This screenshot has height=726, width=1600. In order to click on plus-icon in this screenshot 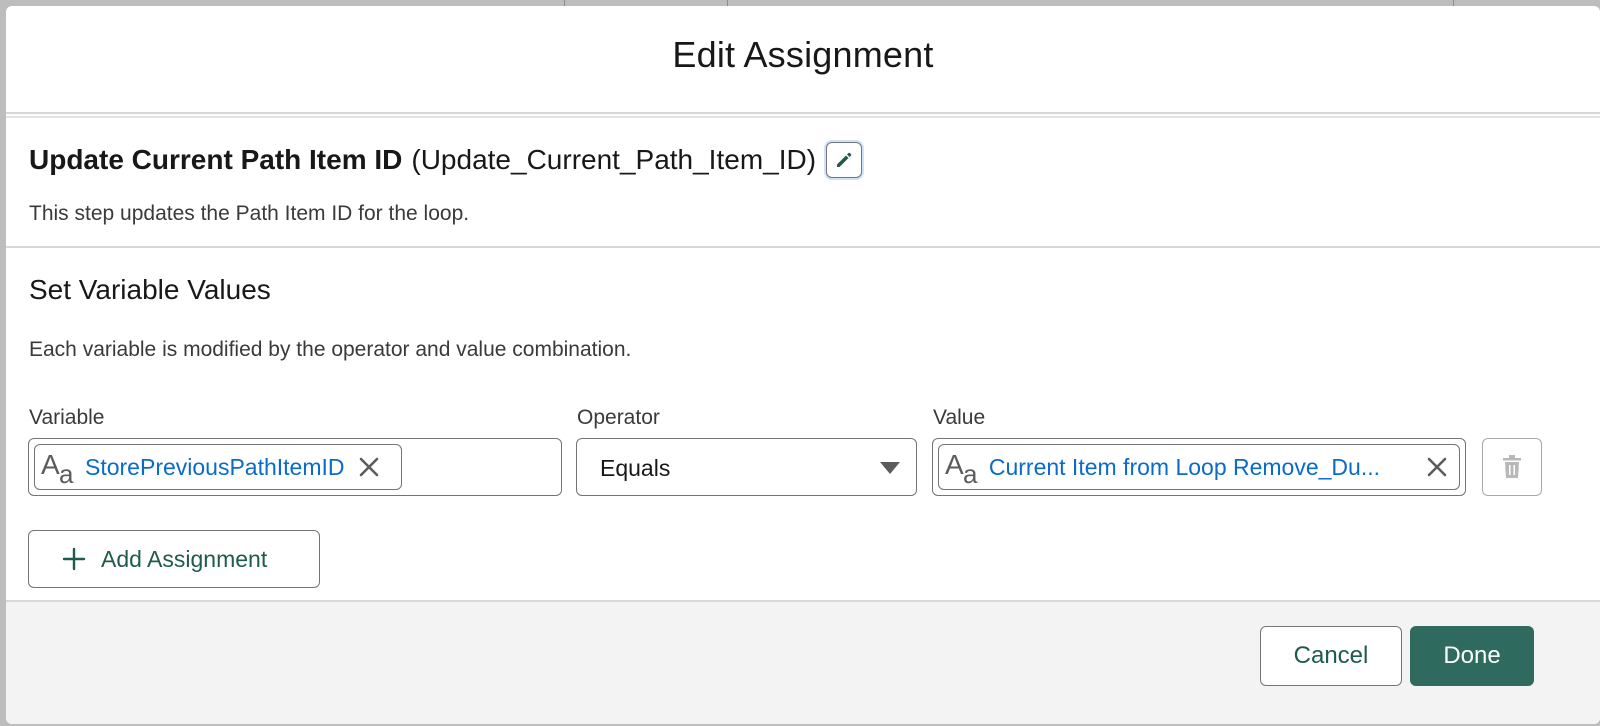, I will do `click(74, 559)`.